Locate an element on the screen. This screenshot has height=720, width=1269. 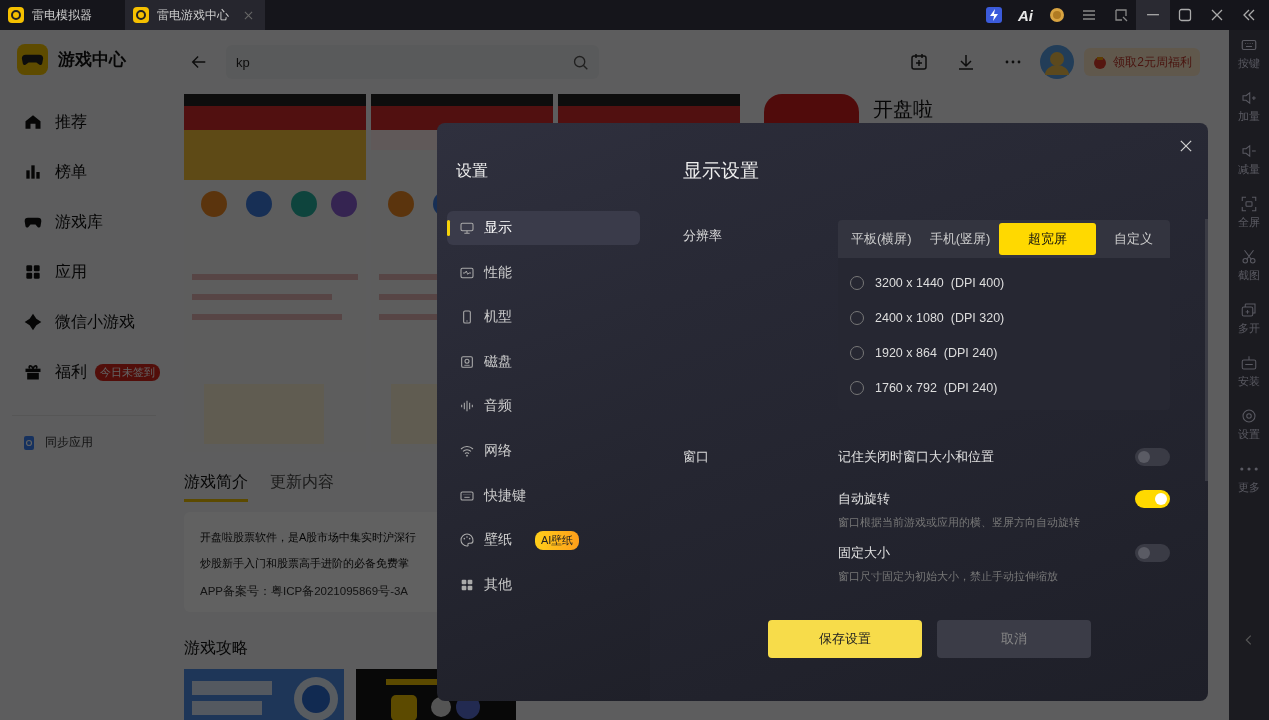
segment-tab: 自定义 is located at coordinates (1133, 239).